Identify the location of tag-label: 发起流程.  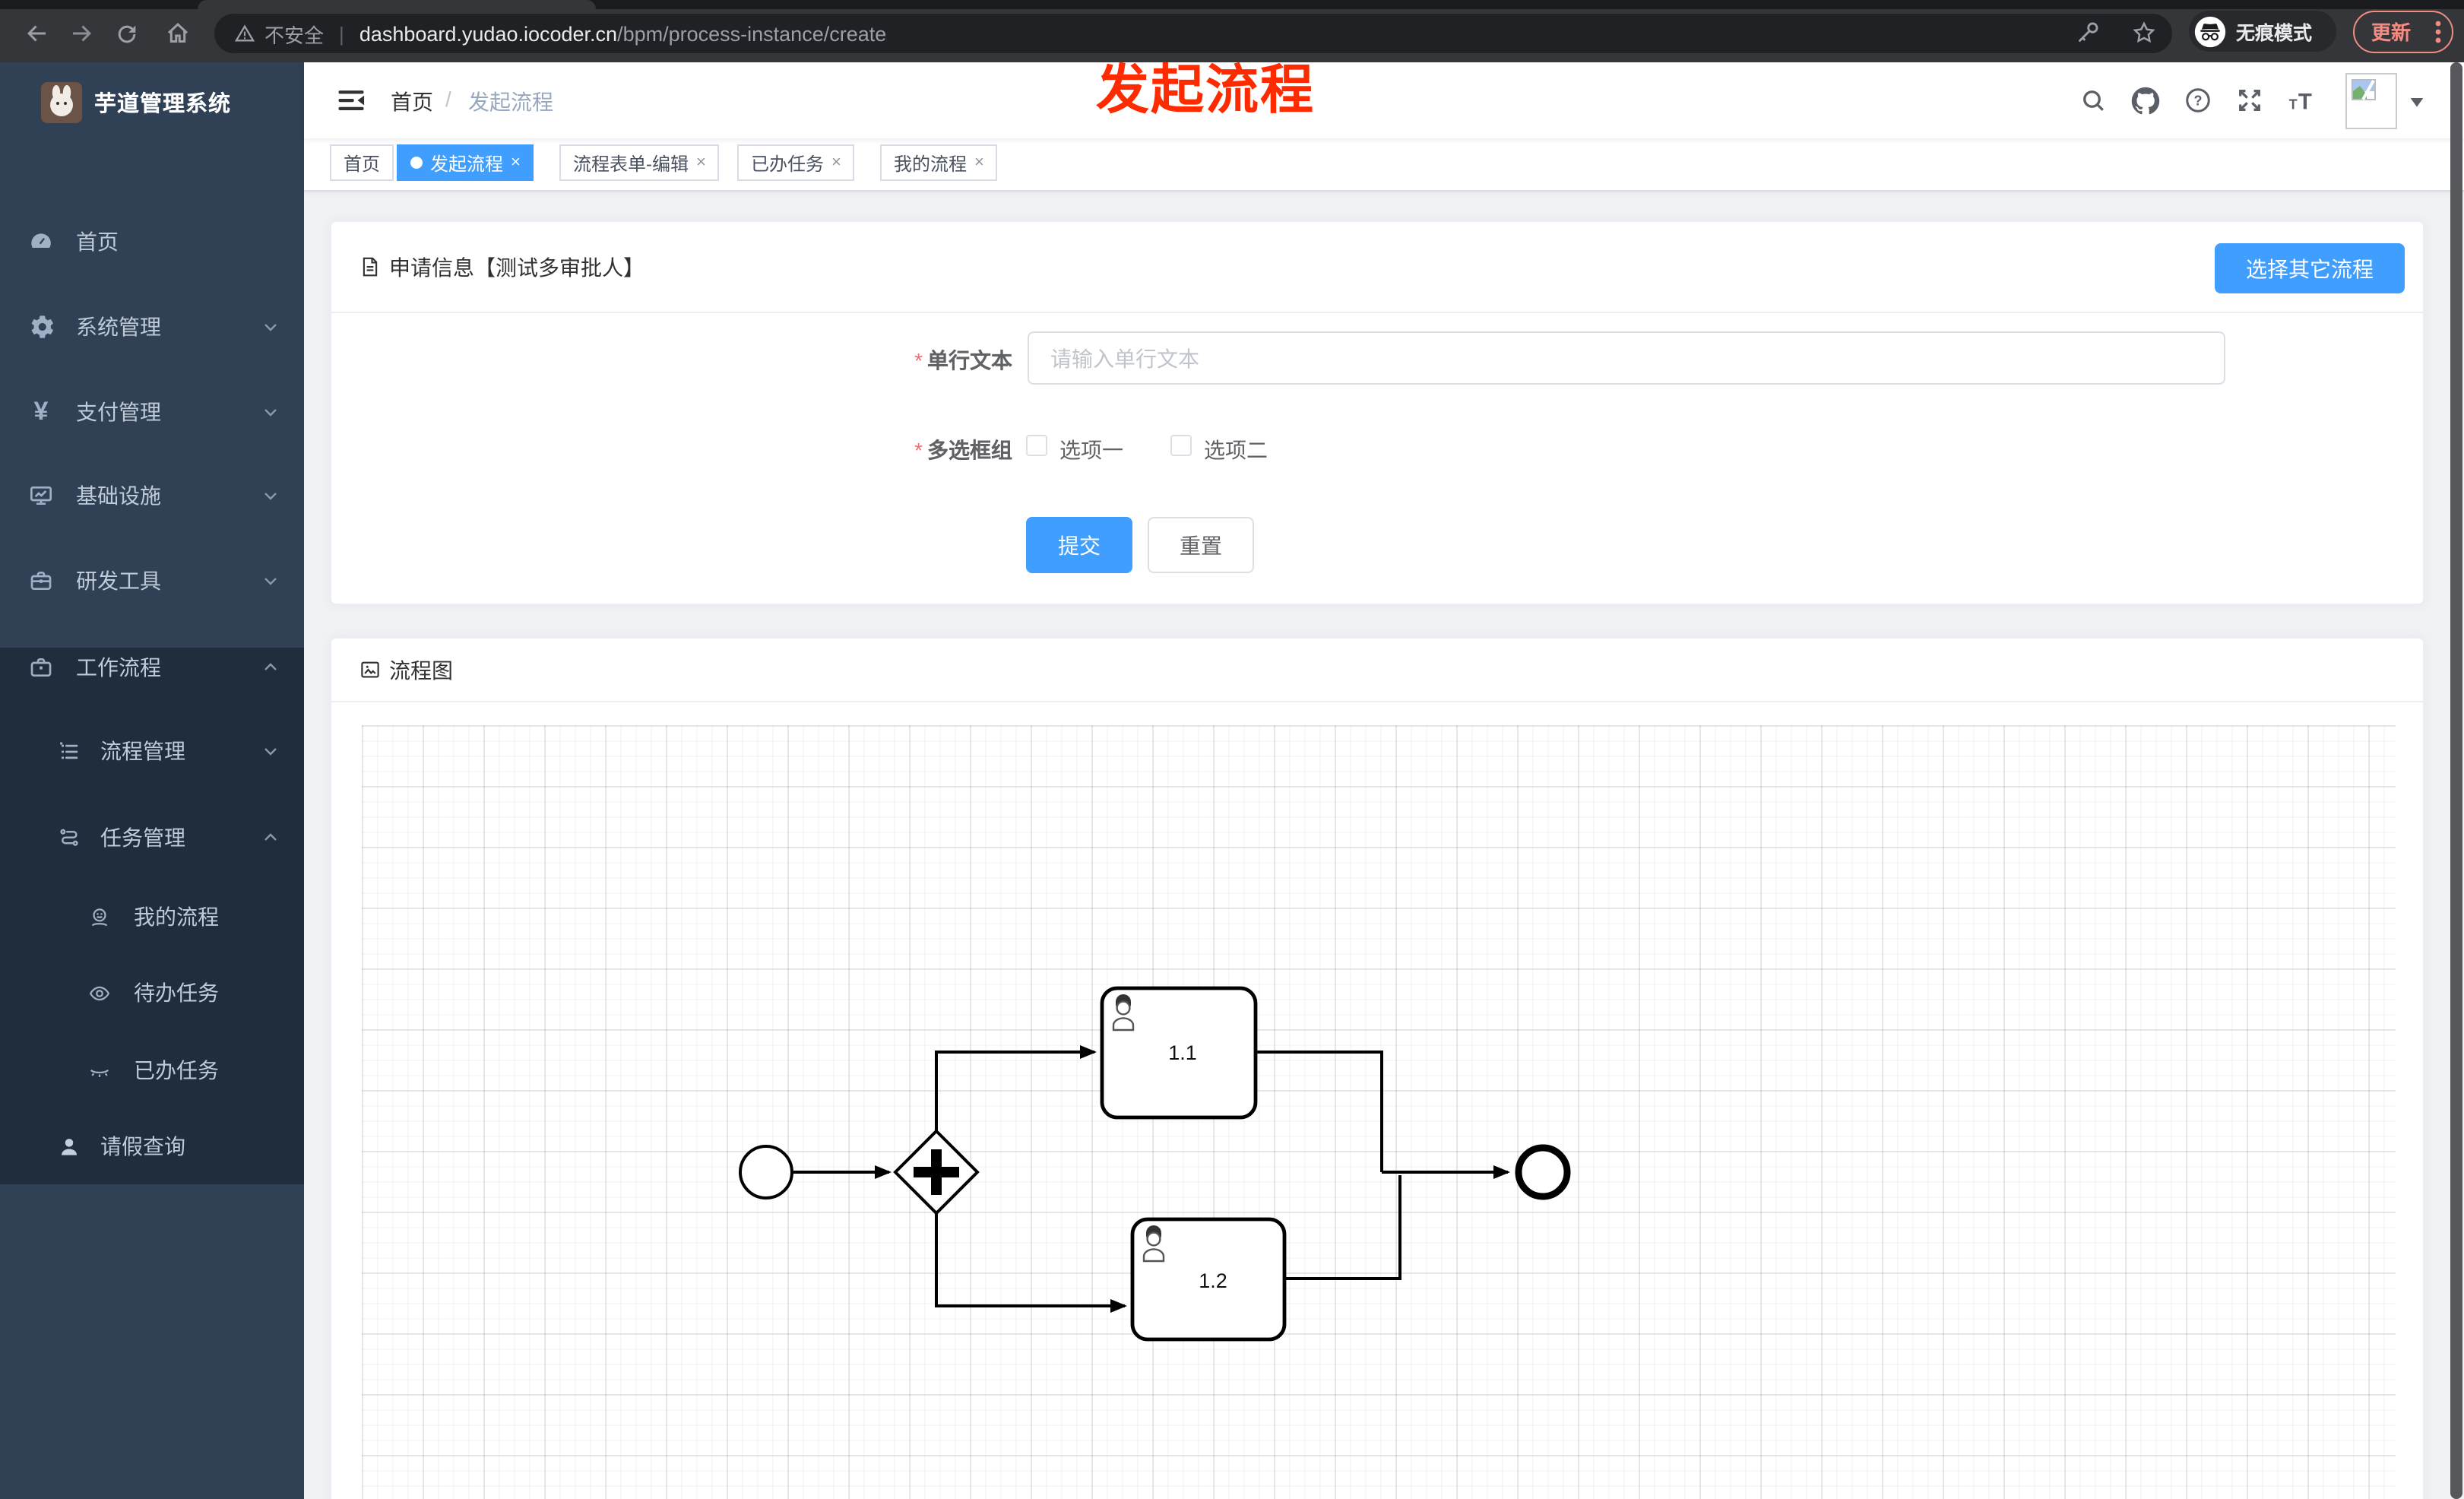
(467, 163).